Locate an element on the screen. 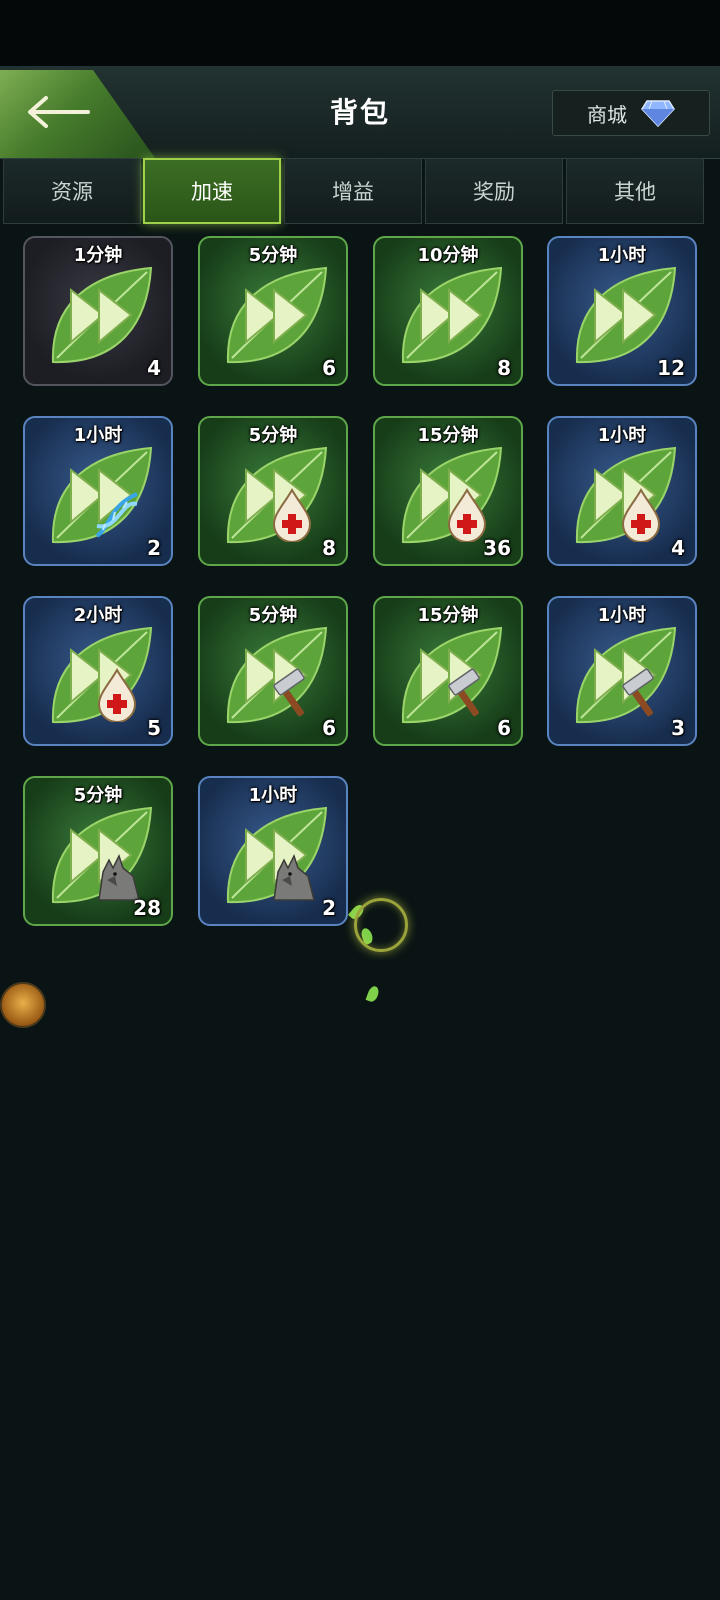  dna-icon is located at coordinates (117, 514).